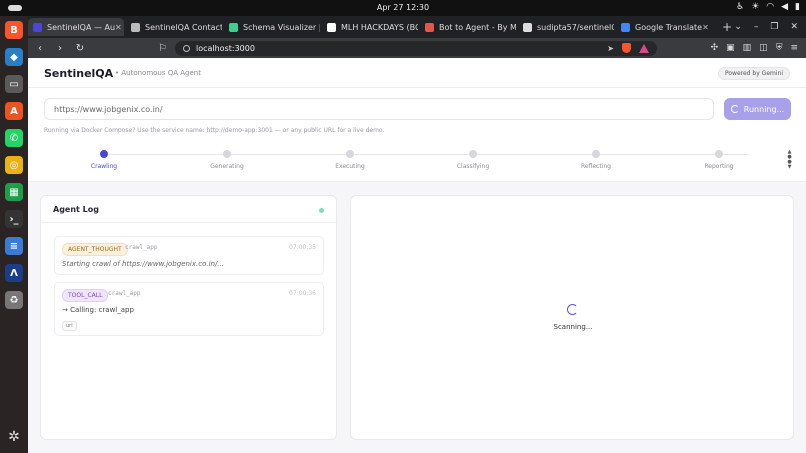 The image size is (806, 453). What do you see at coordinates (715, 48) in the screenshot?
I see `extensions-icon: ✣` at bounding box center [715, 48].